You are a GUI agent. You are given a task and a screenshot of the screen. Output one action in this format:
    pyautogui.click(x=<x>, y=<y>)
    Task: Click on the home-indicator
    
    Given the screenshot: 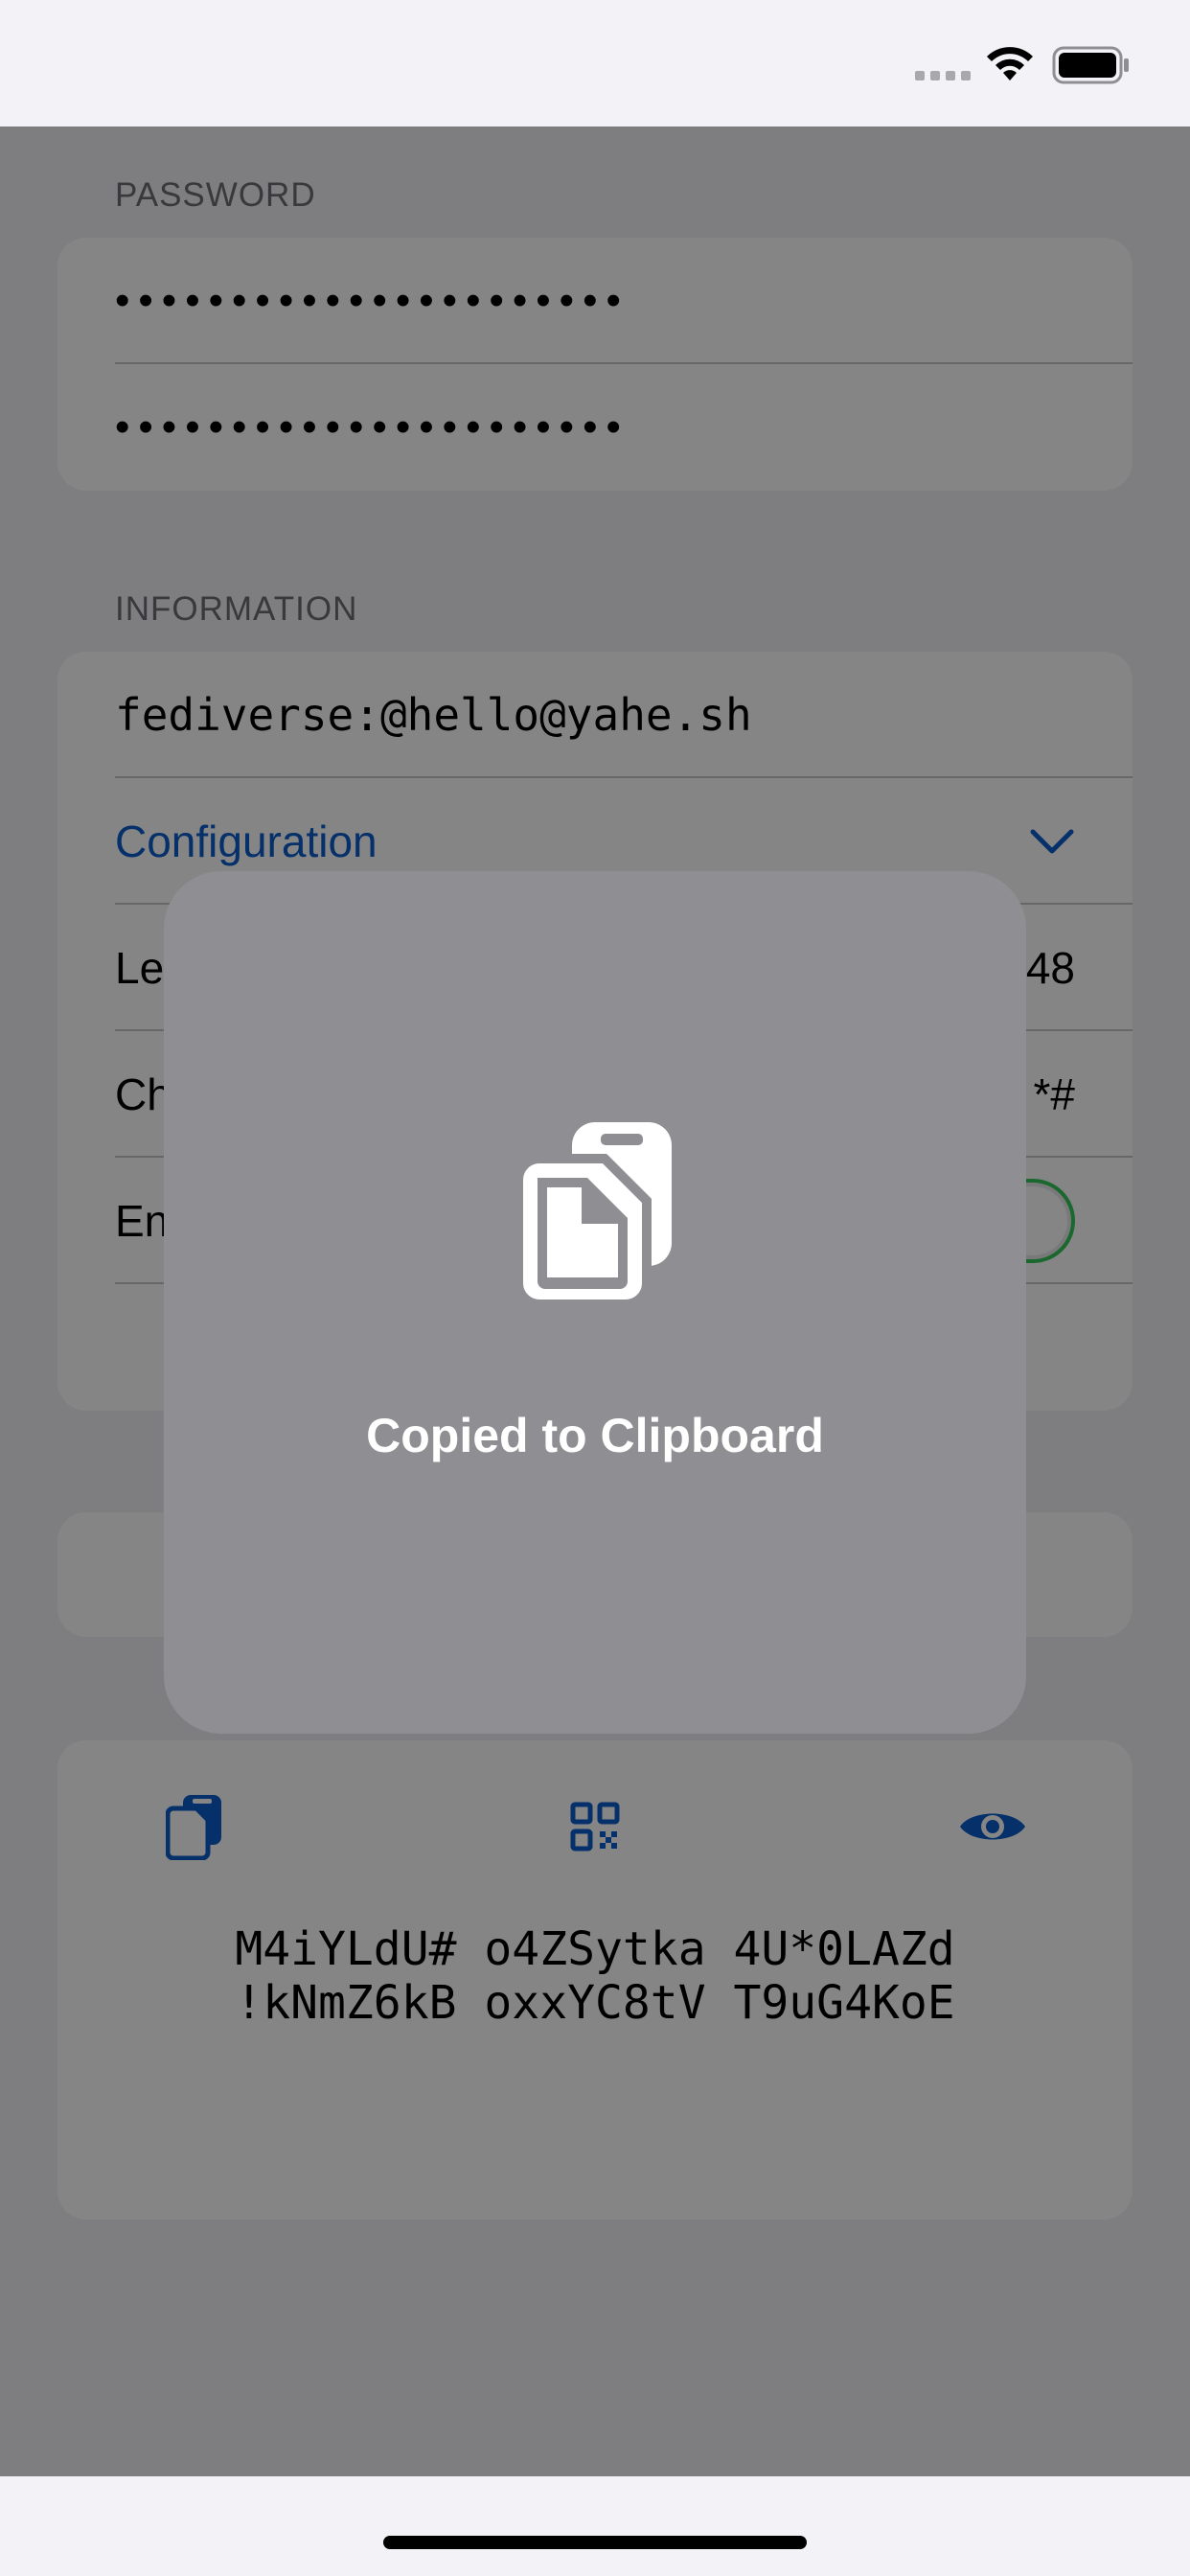 What is the action you would take?
    pyautogui.click(x=595, y=2542)
    